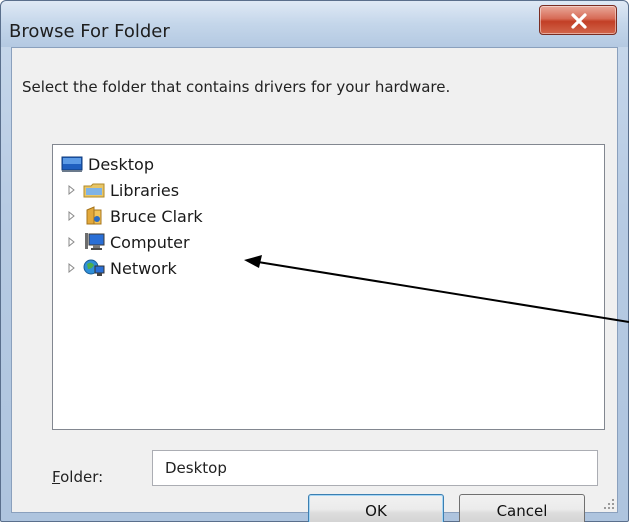 Image resolution: width=629 pixels, height=522 pixels. Describe the element at coordinates (95, 241) in the screenshot. I see `computer-icon` at that location.